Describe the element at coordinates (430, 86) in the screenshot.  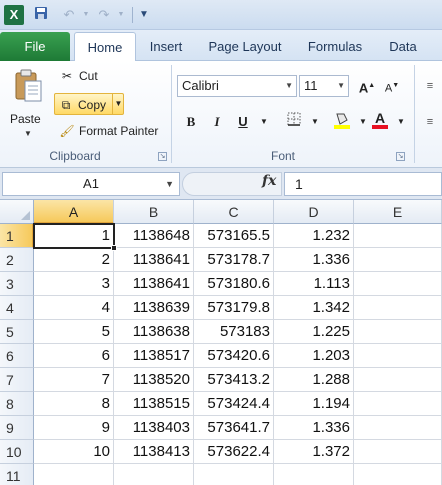
I see `align-top-icon: ≡` at that location.